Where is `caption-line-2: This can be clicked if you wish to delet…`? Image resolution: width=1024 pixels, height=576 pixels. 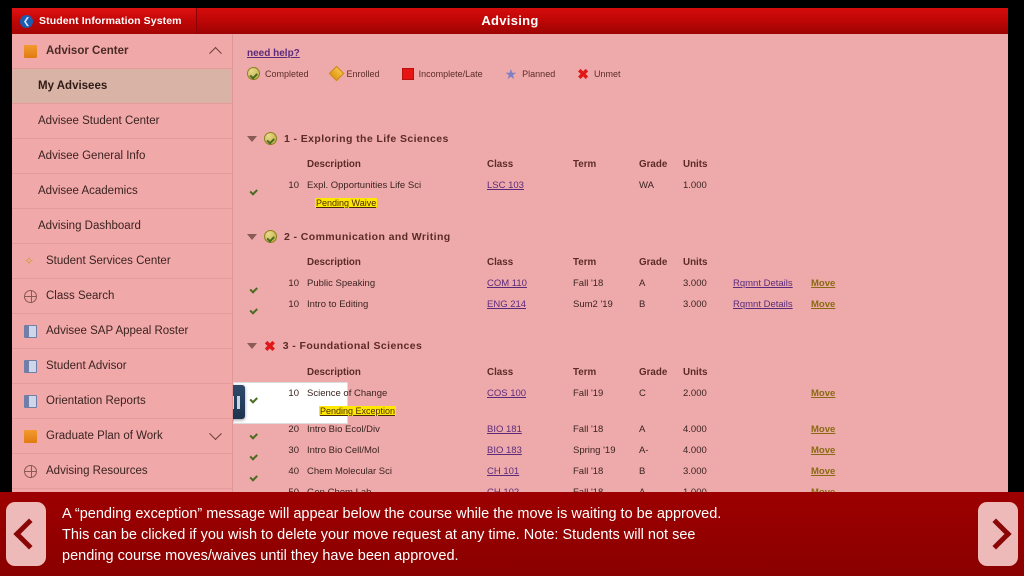 caption-line-2: This can be clicked if you wish to delet… is located at coordinates (379, 535).